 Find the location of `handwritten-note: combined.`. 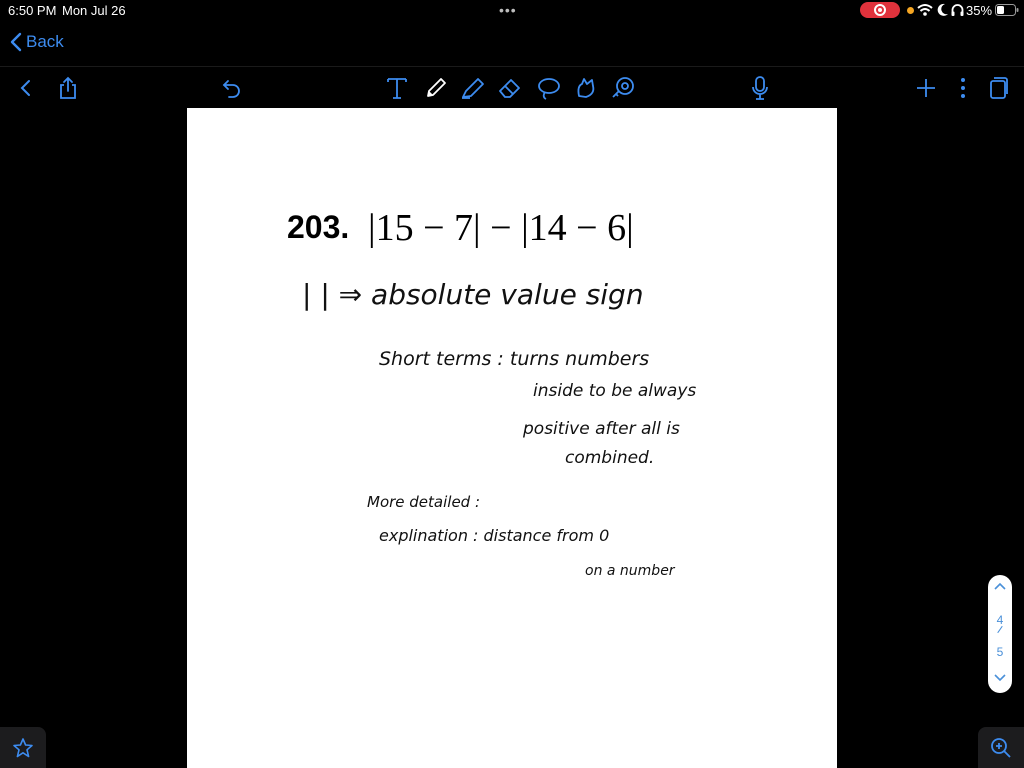

handwritten-note: combined. is located at coordinates (610, 458).